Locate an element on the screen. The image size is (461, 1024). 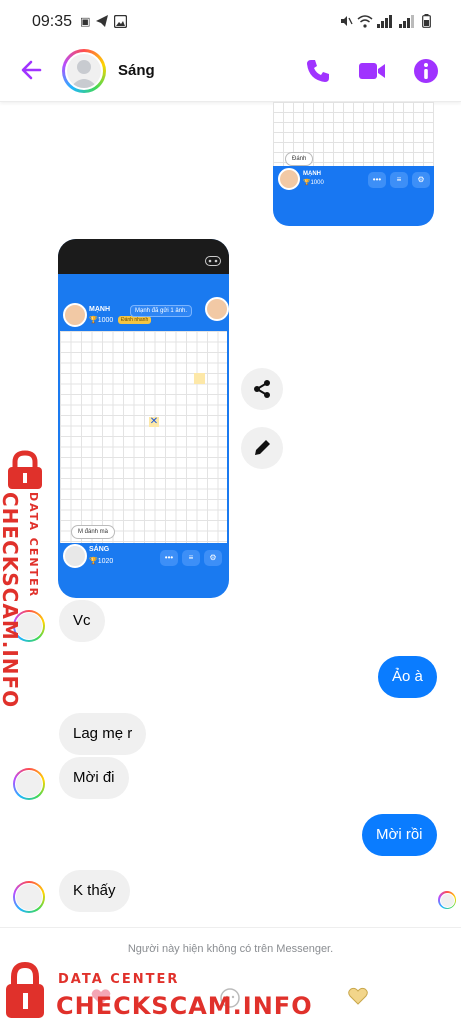
image-sent-notice: Mạnh đã gửi 1 ảnh. is located at coordinates (161, 311).